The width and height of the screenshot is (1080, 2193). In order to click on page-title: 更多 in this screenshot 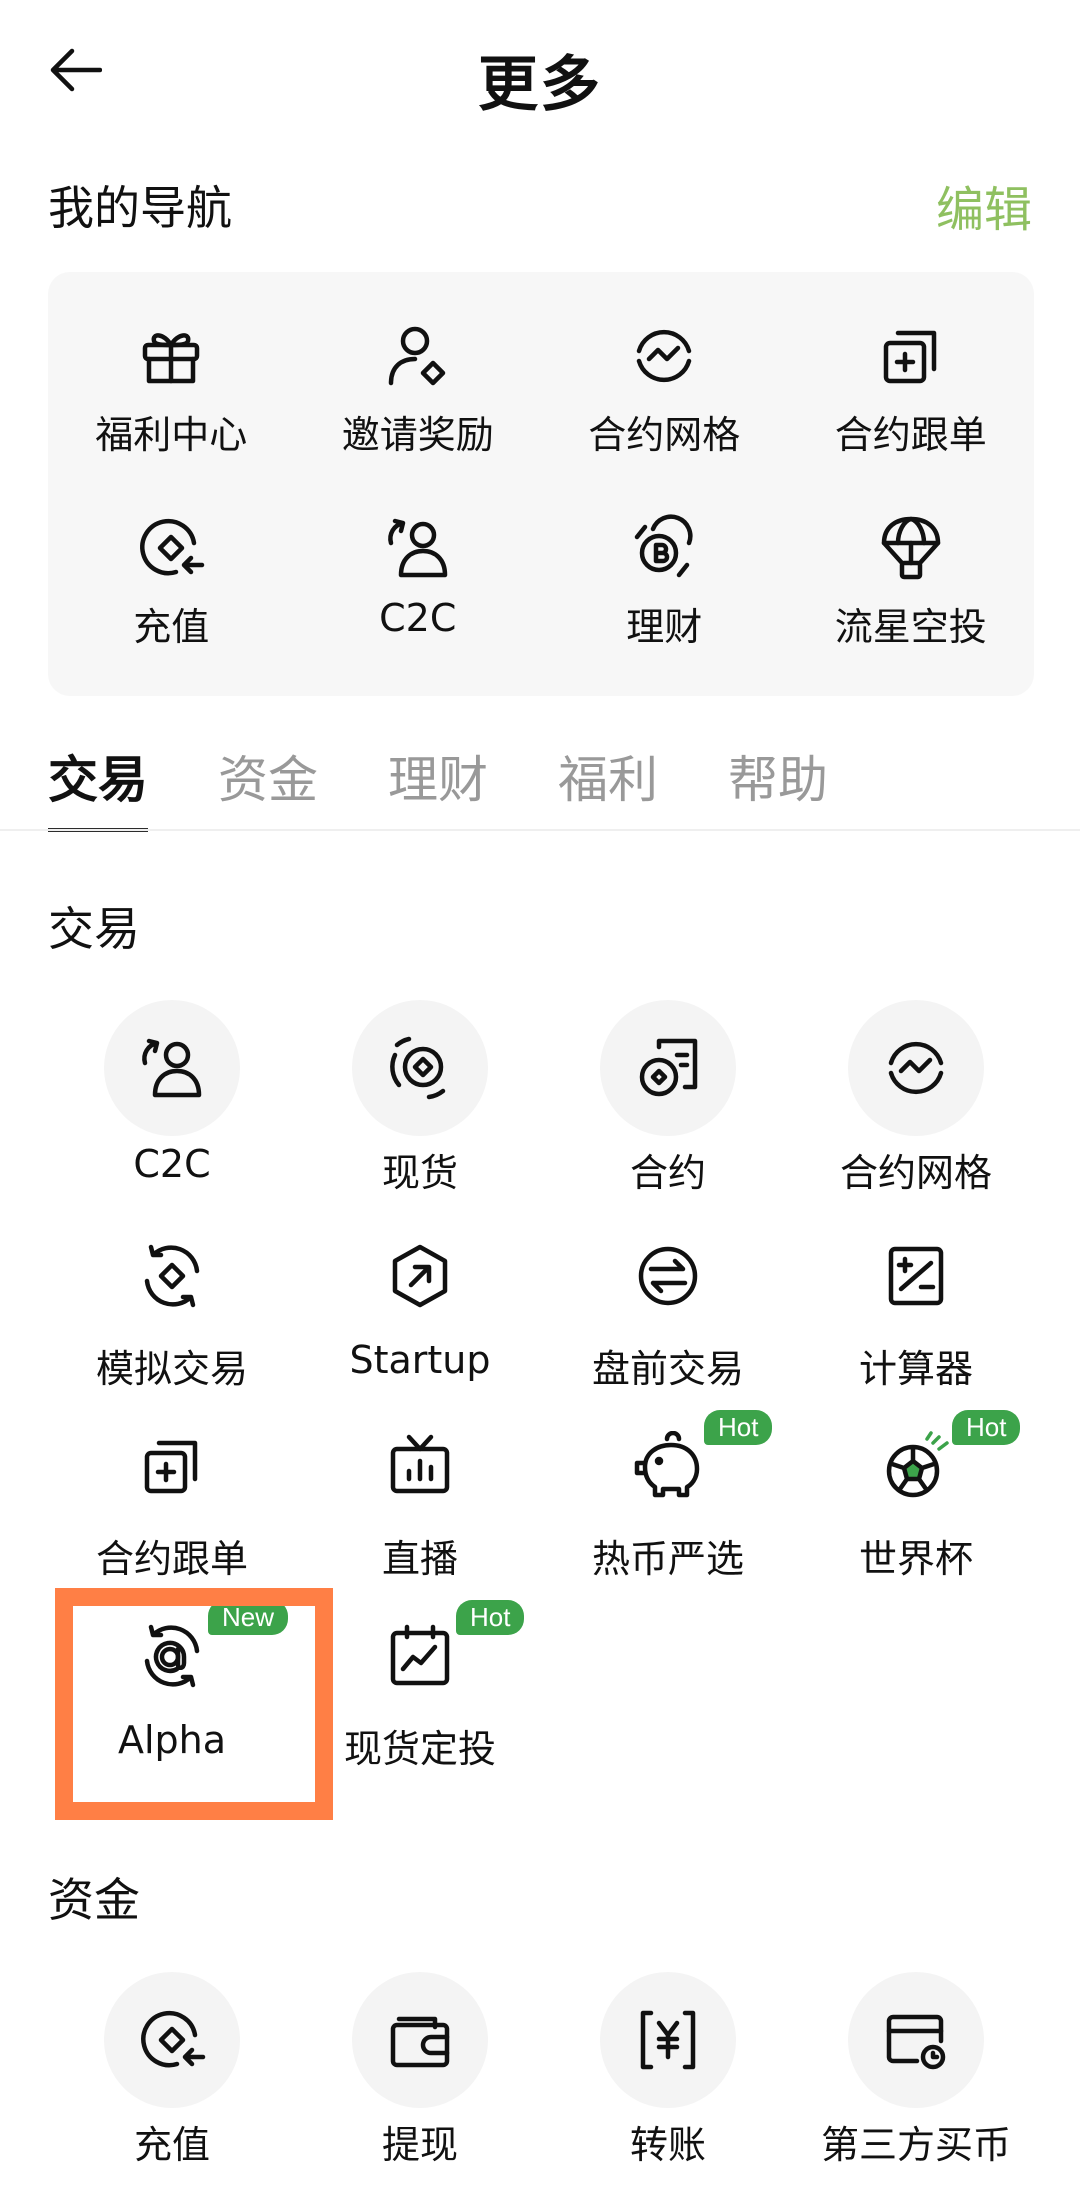, I will do `click(540, 85)`.